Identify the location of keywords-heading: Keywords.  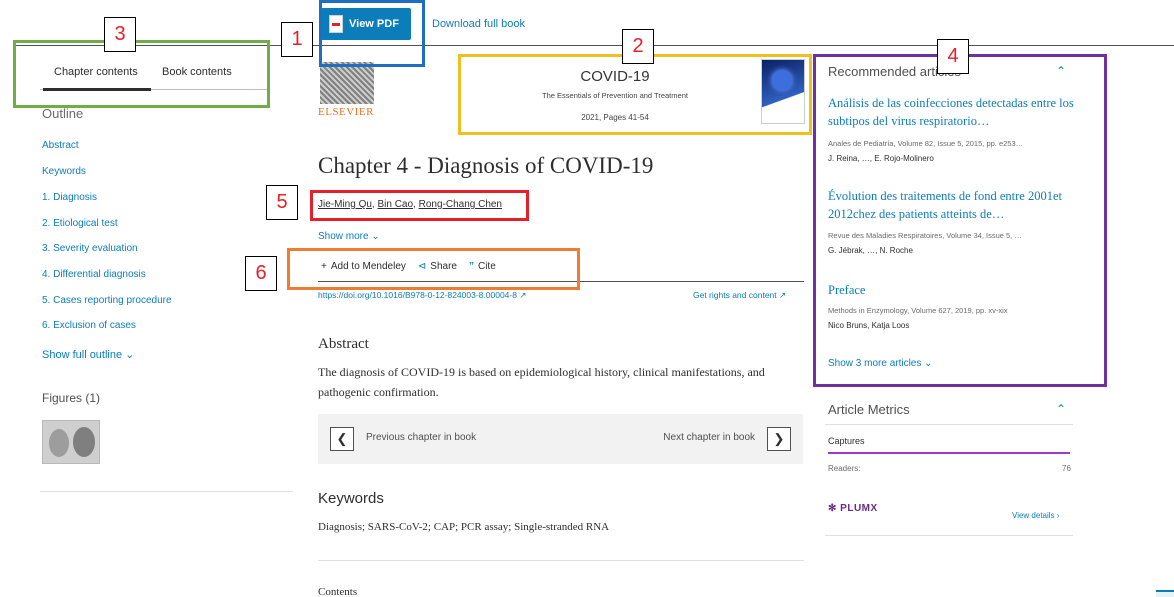
(351, 498).